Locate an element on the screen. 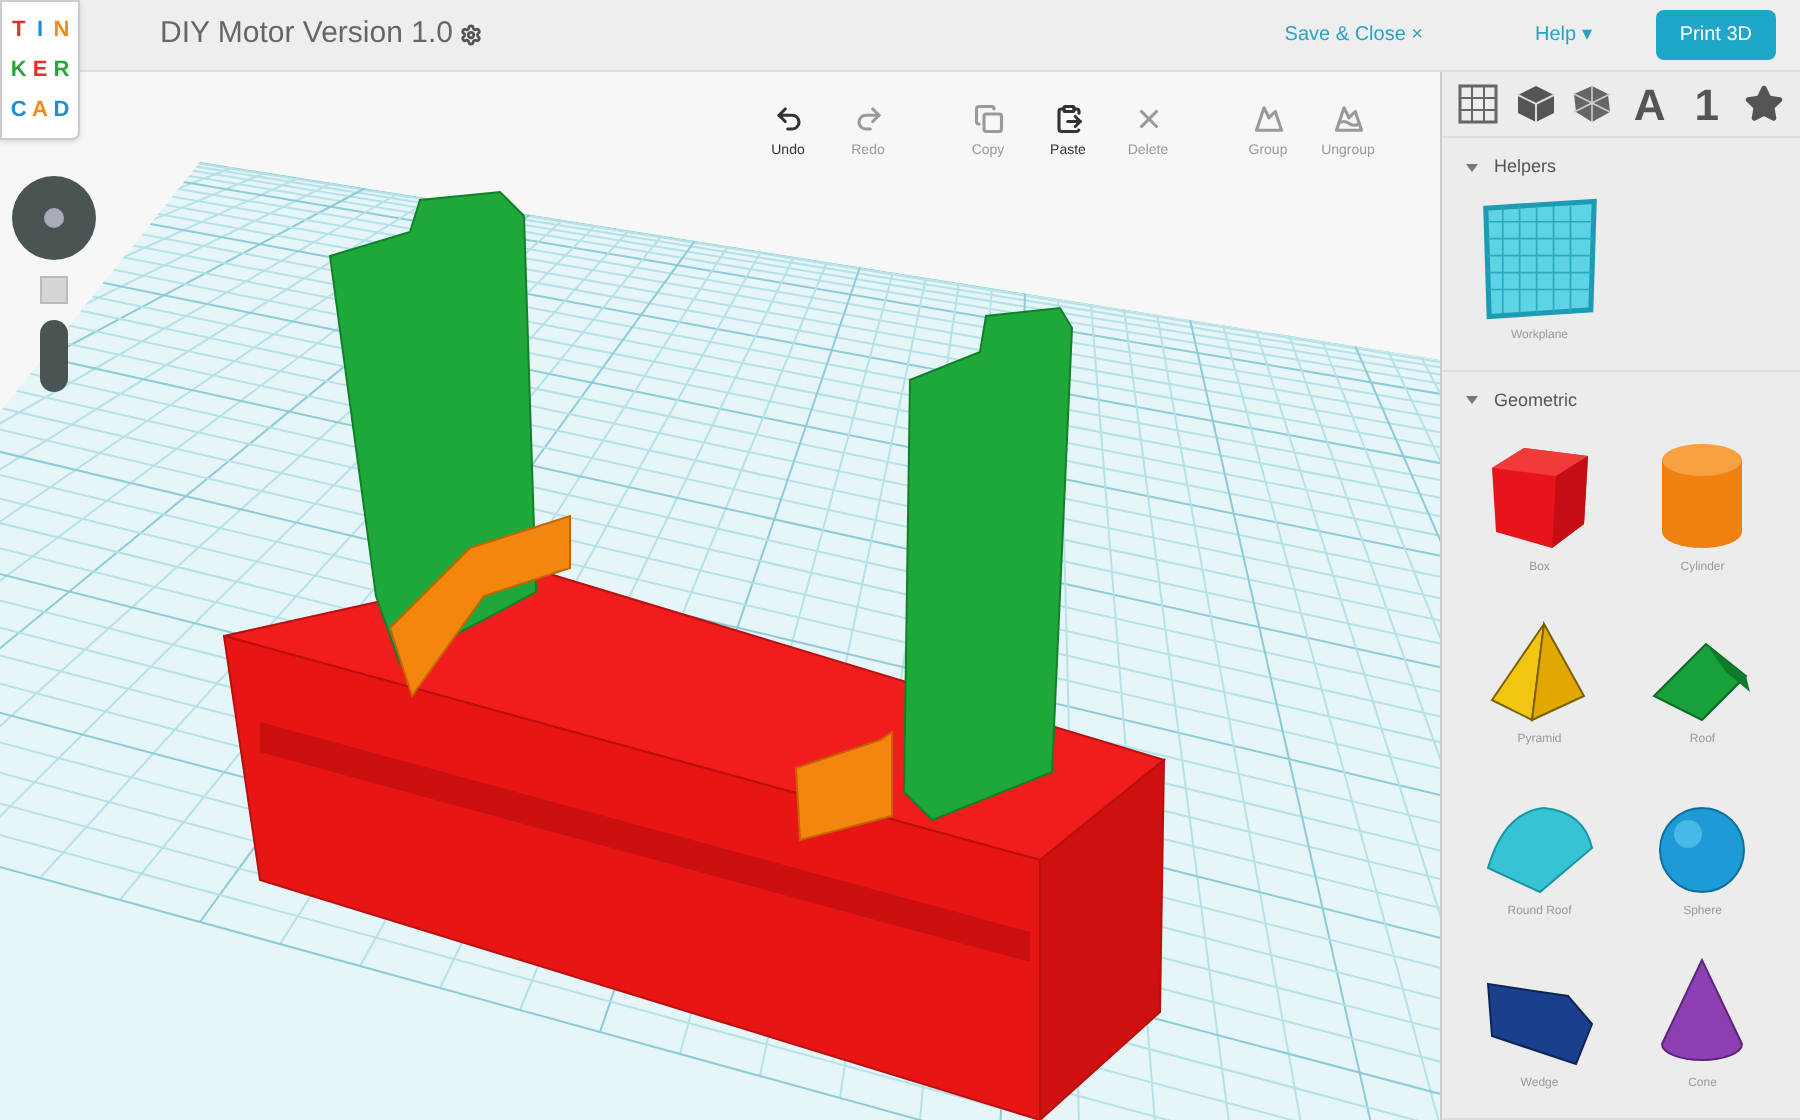 The width and height of the screenshot is (1800, 1120). logo-letter: E is located at coordinates (40, 71).